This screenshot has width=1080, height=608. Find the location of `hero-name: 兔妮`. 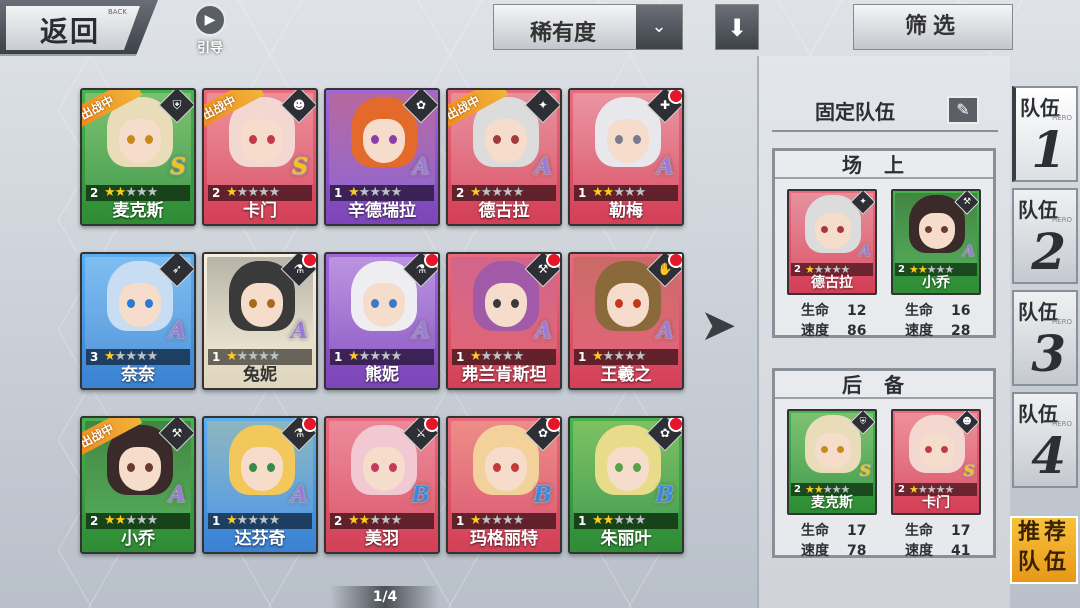

hero-name: 兔妮 is located at coordinates (260, 375).